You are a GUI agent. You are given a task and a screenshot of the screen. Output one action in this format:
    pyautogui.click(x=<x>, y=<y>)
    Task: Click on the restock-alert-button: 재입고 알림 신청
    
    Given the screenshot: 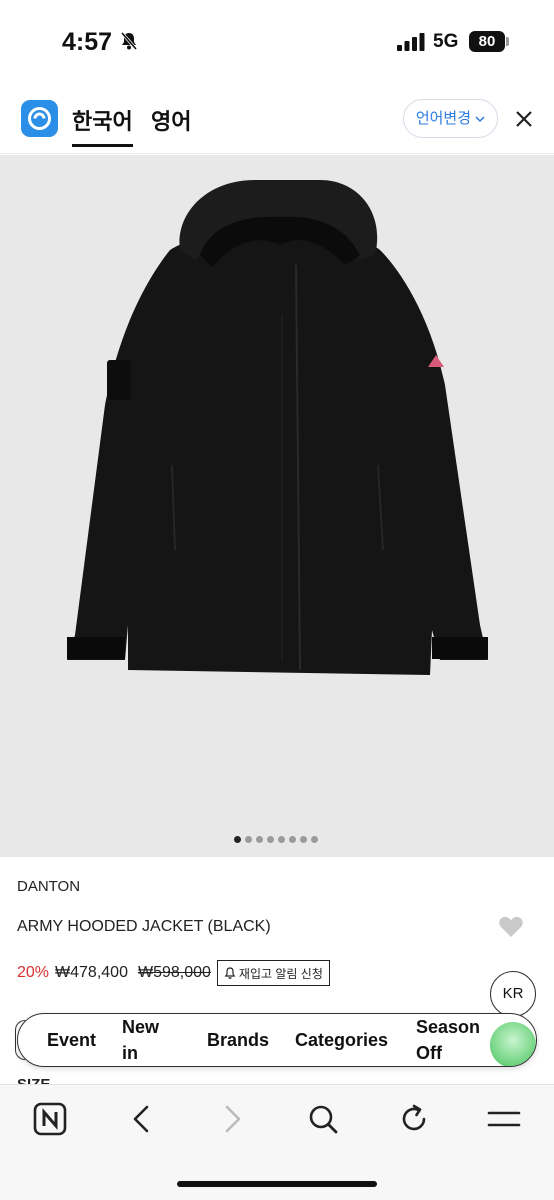 What is the action you would take?
    pyautogui.click(x=273, y=973)
    